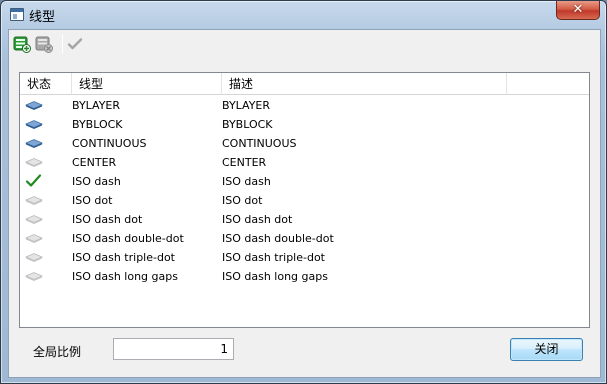 This screenshot has width=607, height=384. I want to click on toolbar-separator, so click(62, 44).